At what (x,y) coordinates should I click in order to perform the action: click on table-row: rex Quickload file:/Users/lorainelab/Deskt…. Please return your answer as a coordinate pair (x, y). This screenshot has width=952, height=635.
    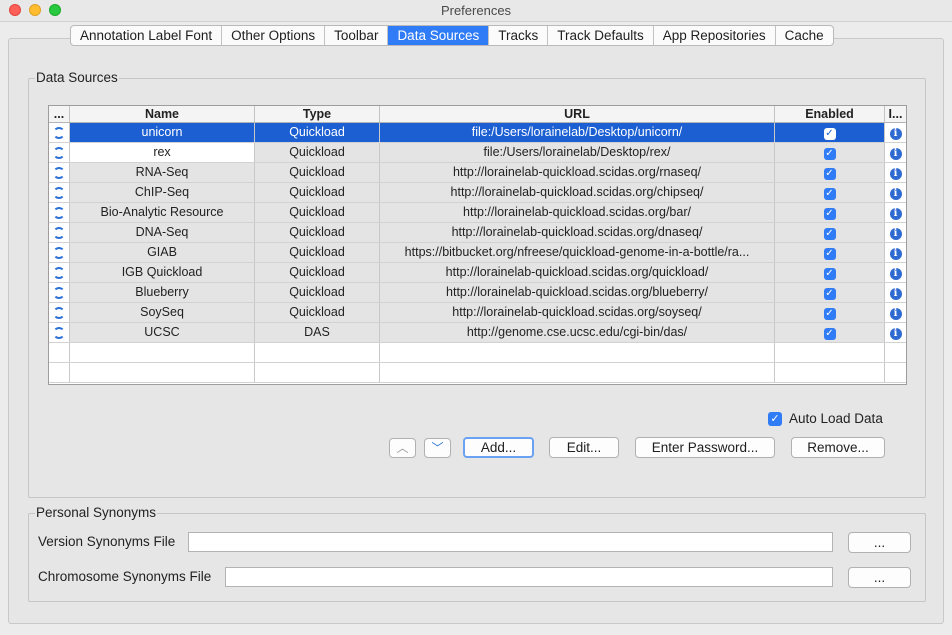
    Looking at the image, I should click on (477, 153).